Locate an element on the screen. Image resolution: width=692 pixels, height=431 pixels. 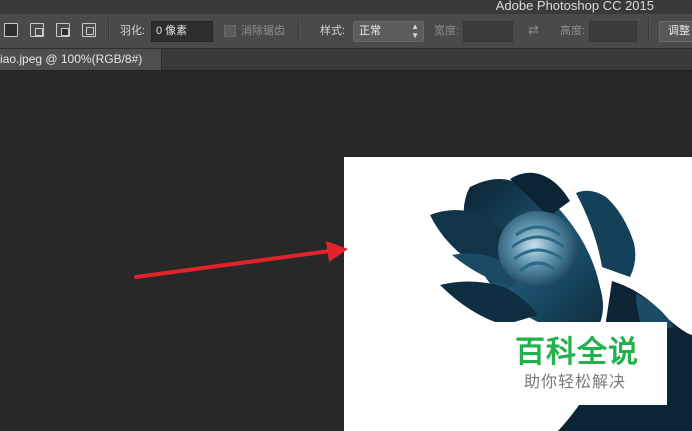
annotation-arrow is located at coordinates (241, 260).